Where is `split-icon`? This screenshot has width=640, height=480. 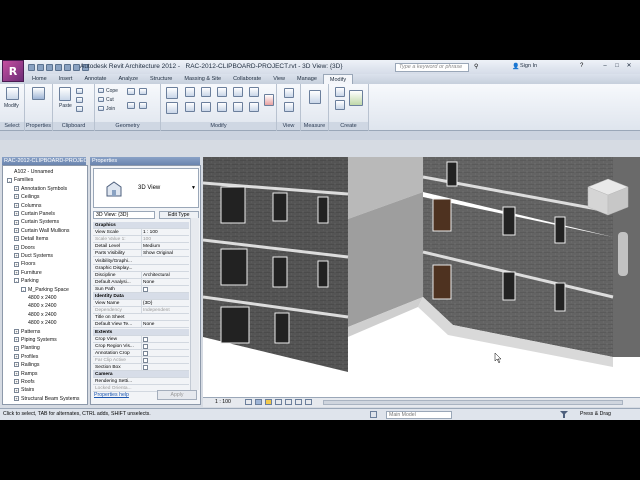 split-icon is located at coordinates (238, 92).